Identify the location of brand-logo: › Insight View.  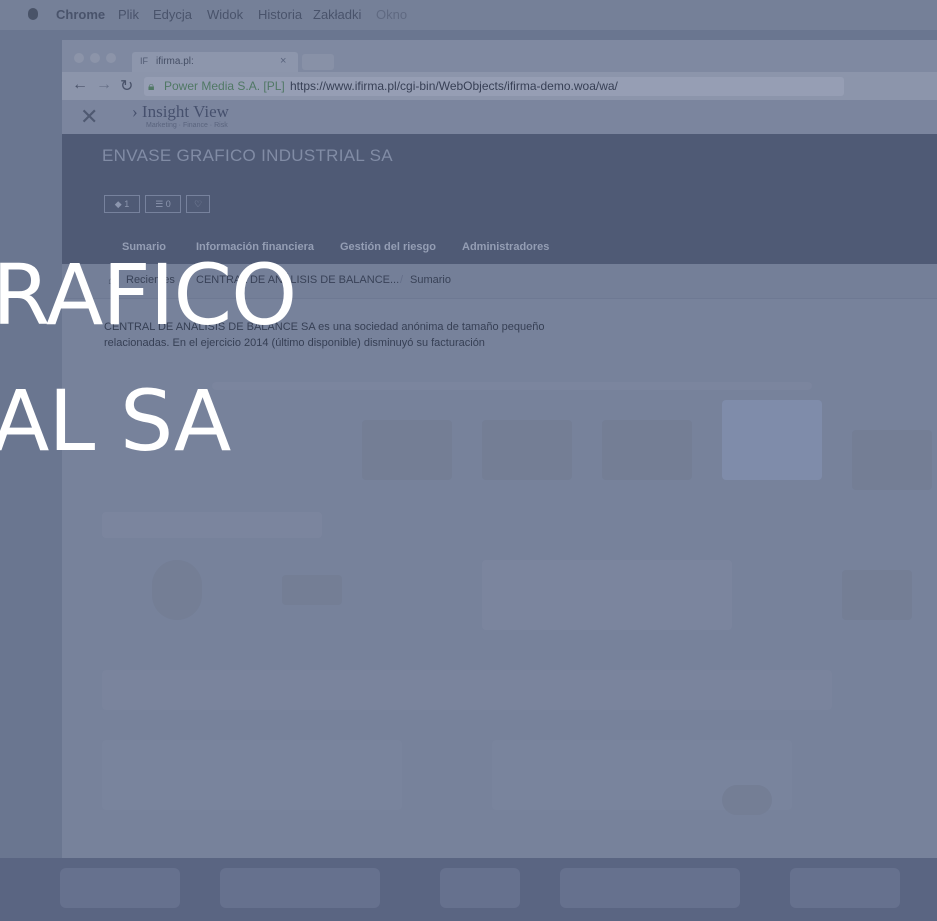
(180, 112).